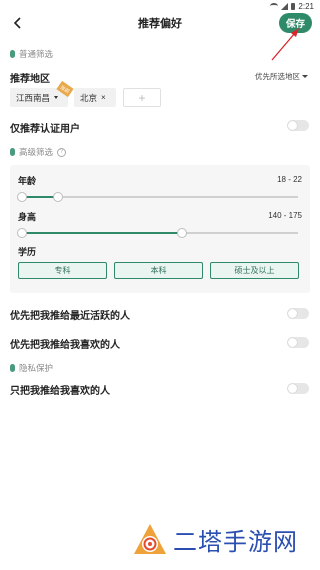 This screenshot has width=320, height=570. Describe the element at coordinates (254, 270) in the screenshot. I see `education-option-master-above: 硕士及以上` at that location.